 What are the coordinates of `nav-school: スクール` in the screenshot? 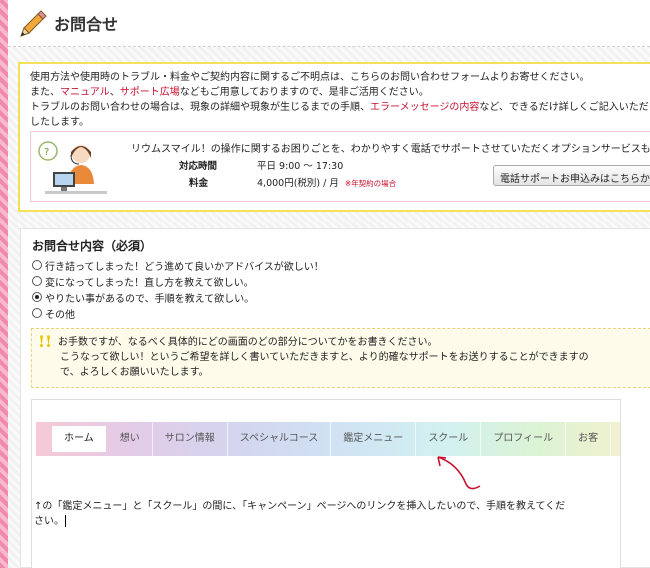 It's located at (449, 439).